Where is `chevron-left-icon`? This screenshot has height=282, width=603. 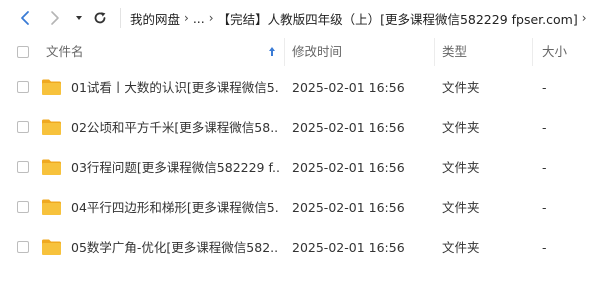 chevron-left-icon is located at coordinates (25, 18).